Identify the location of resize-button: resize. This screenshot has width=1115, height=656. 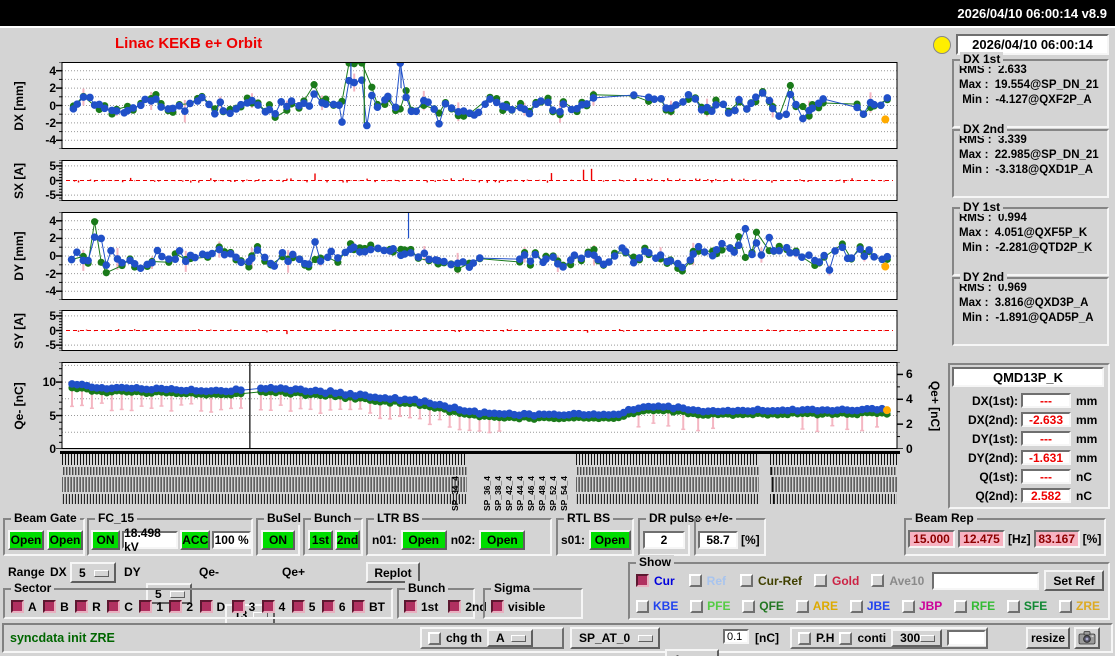
(1048, 638).